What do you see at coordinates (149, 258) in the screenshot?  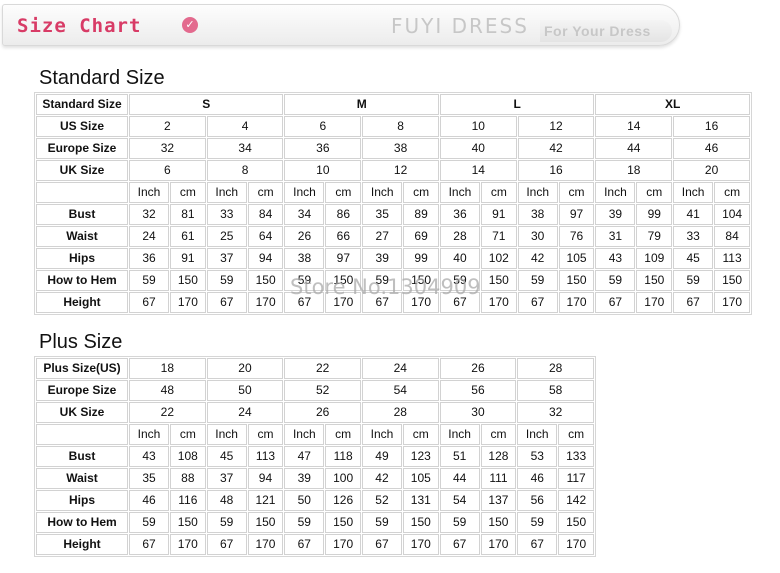 I see `measure-value-cell: 36` at bounding box center [149, 258].